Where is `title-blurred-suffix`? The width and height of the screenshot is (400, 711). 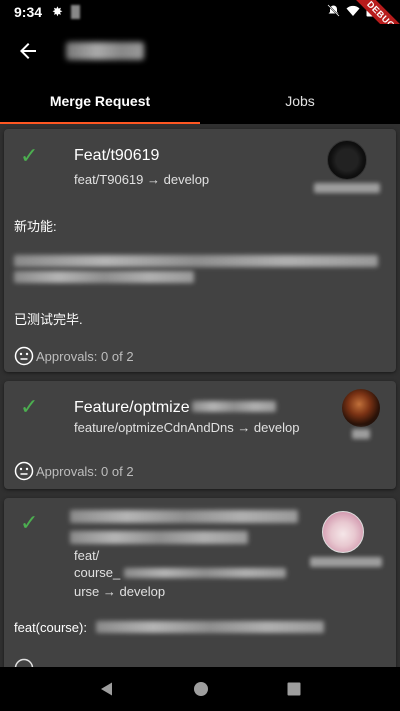
title-blurred-suffix is located at coordinates (234, 406).